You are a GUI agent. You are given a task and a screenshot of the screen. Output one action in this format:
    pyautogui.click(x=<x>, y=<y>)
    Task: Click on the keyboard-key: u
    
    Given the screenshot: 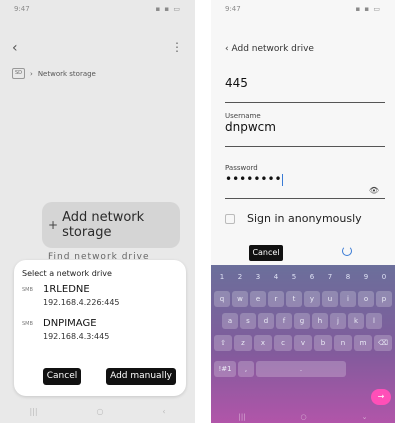 What is the action you would take?
    pyautogui.click(x=330, y=299)
    